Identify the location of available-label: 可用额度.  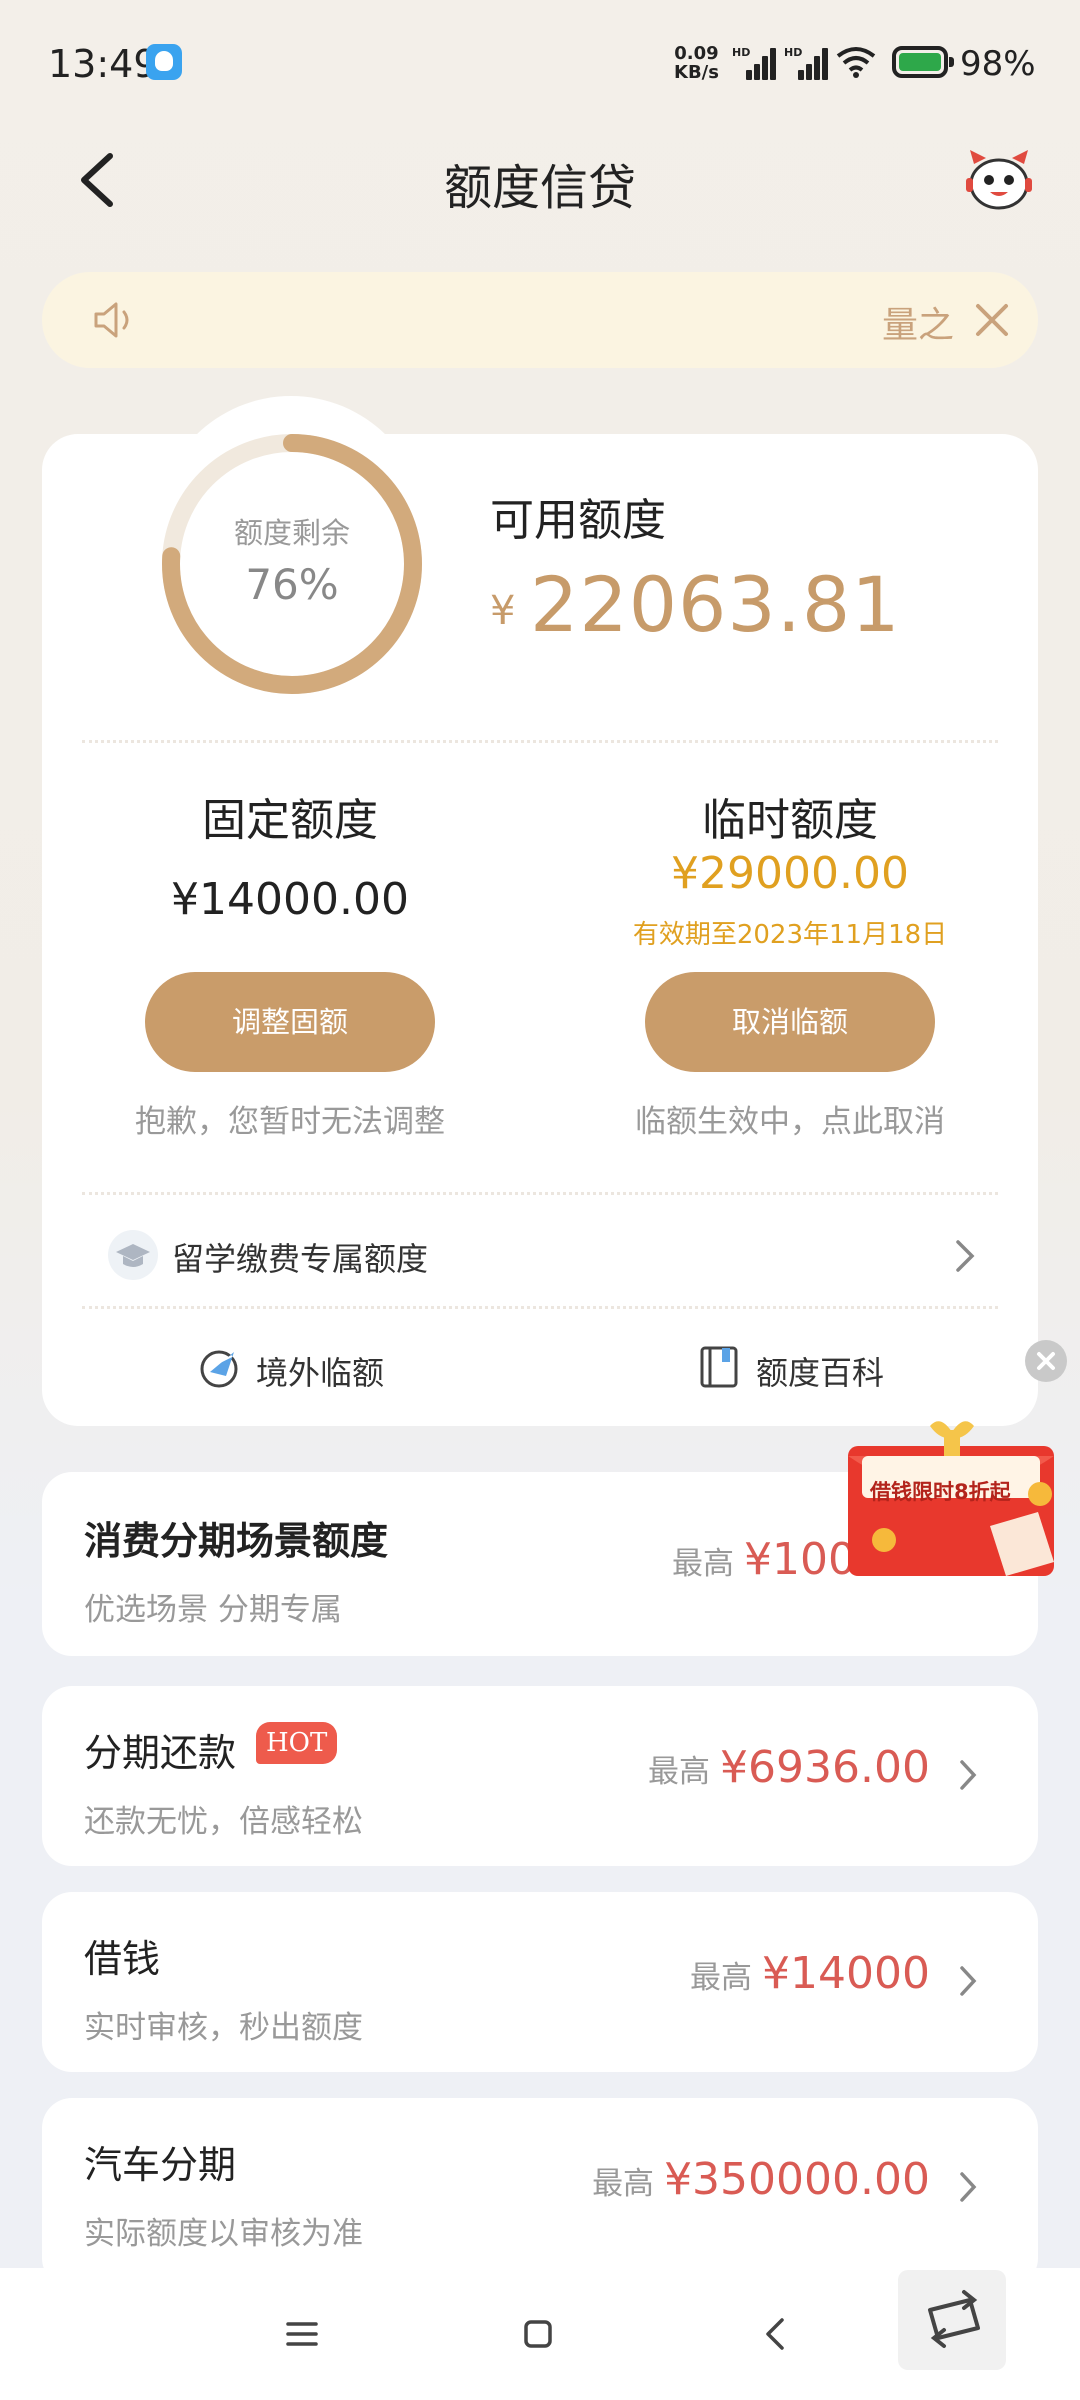
(578, 520).